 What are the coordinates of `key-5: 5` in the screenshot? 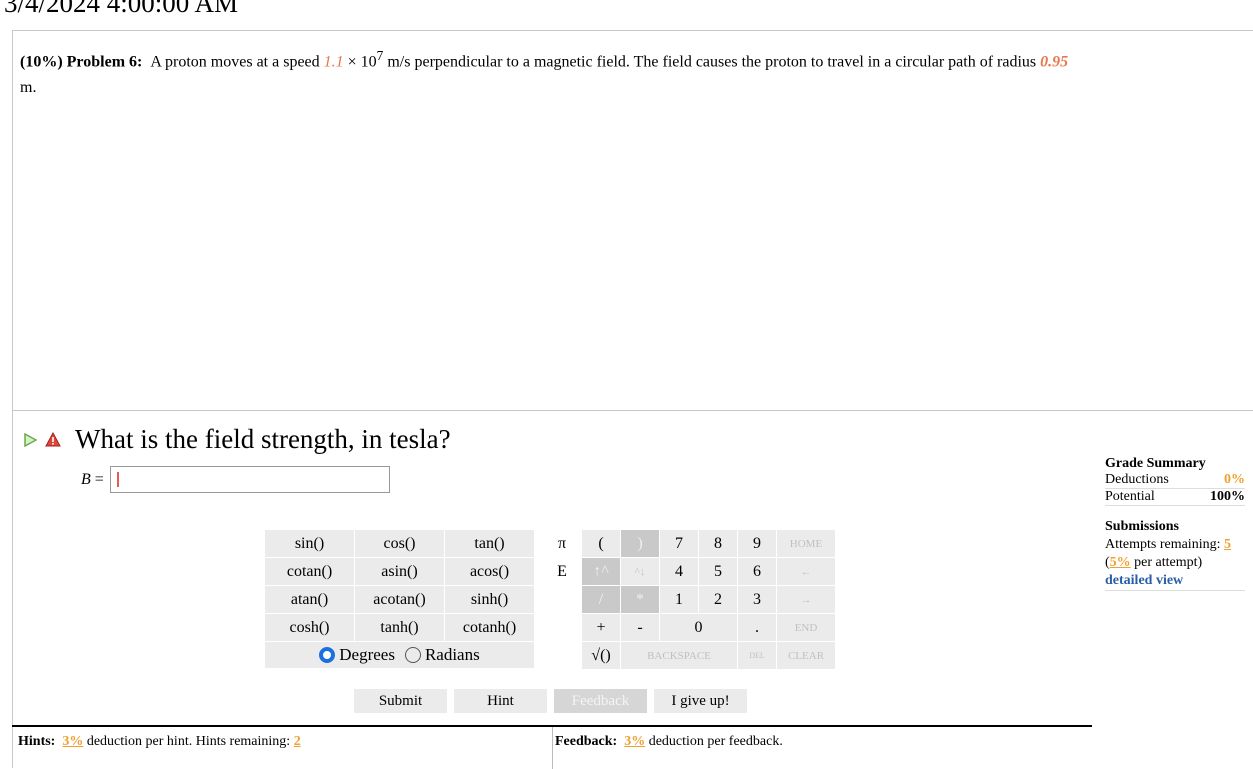 It's located at (718, 571).